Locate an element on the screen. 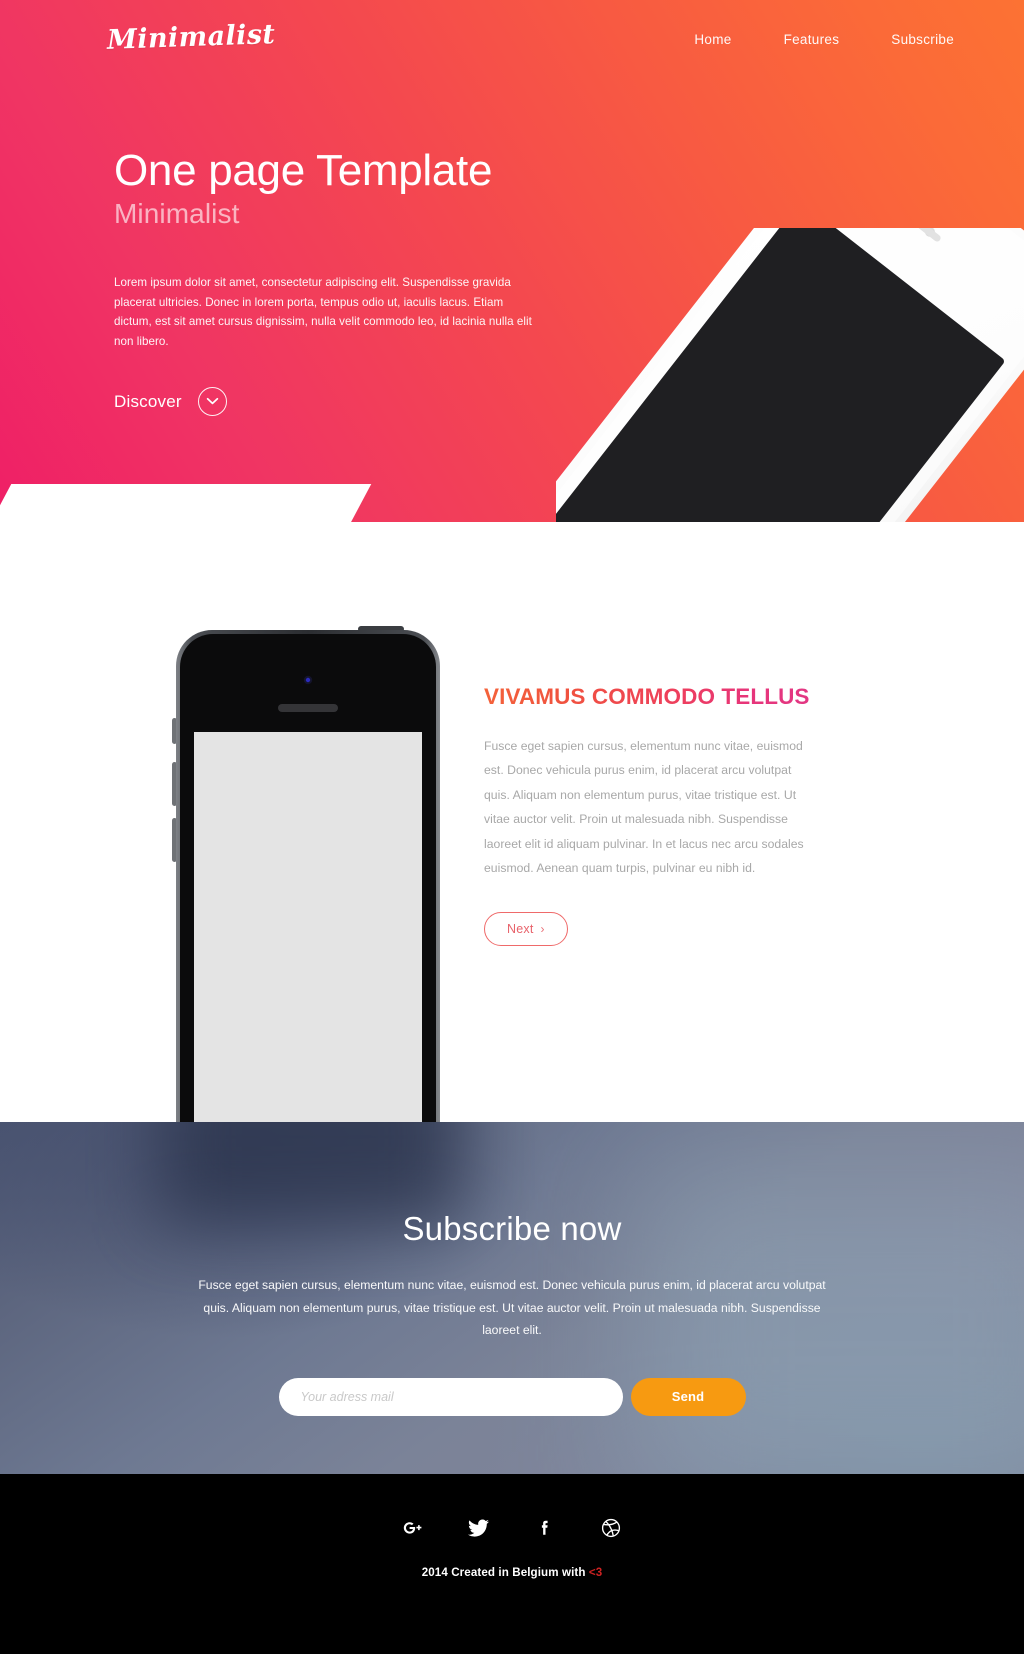 This screenshot has width=1024, height=1654. main-navigation: Minimalist Home Features Subscribe is located at coordinates (512, 43).